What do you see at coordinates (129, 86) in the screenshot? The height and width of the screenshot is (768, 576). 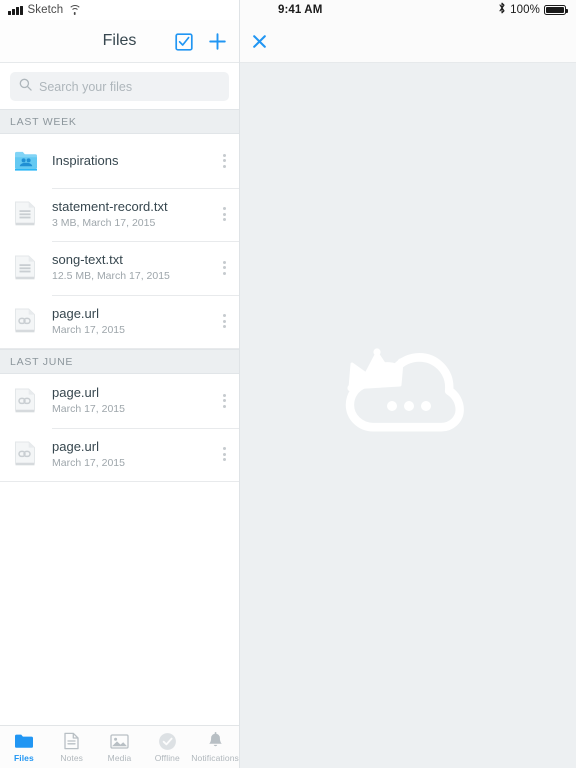 I see `search-input` at bounding box center [129, 86].